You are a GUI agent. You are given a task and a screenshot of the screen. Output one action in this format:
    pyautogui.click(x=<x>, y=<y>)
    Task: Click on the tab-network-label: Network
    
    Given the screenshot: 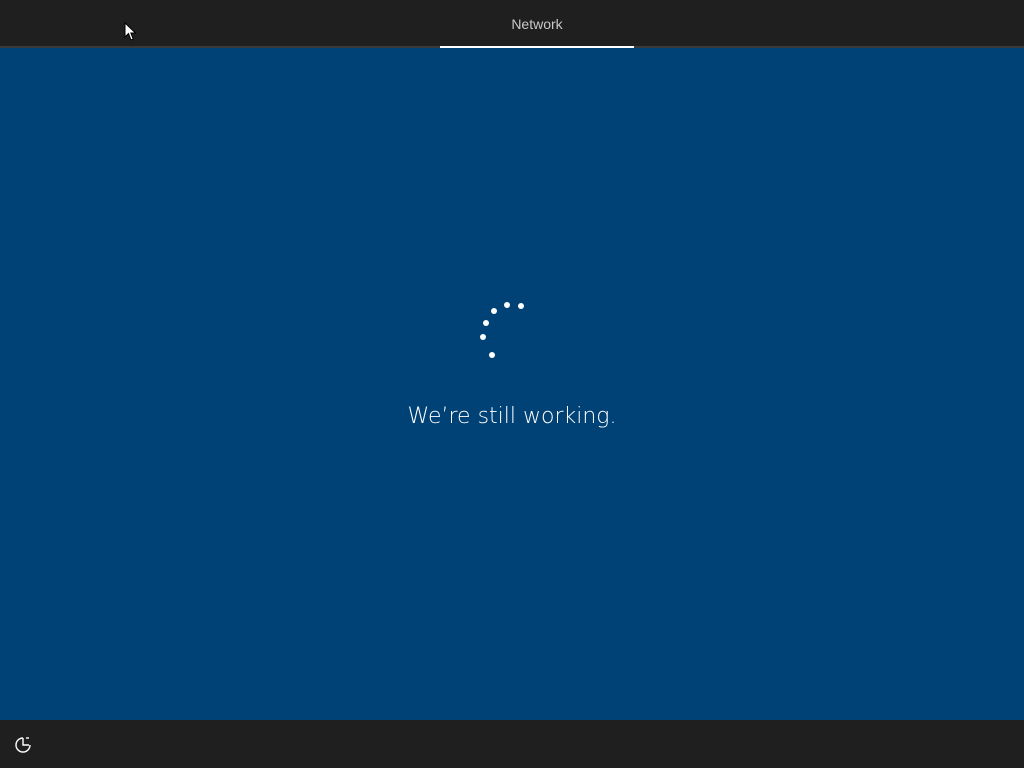 What is the action you would take?
    pyautogui.click(x=537, y=24)
    